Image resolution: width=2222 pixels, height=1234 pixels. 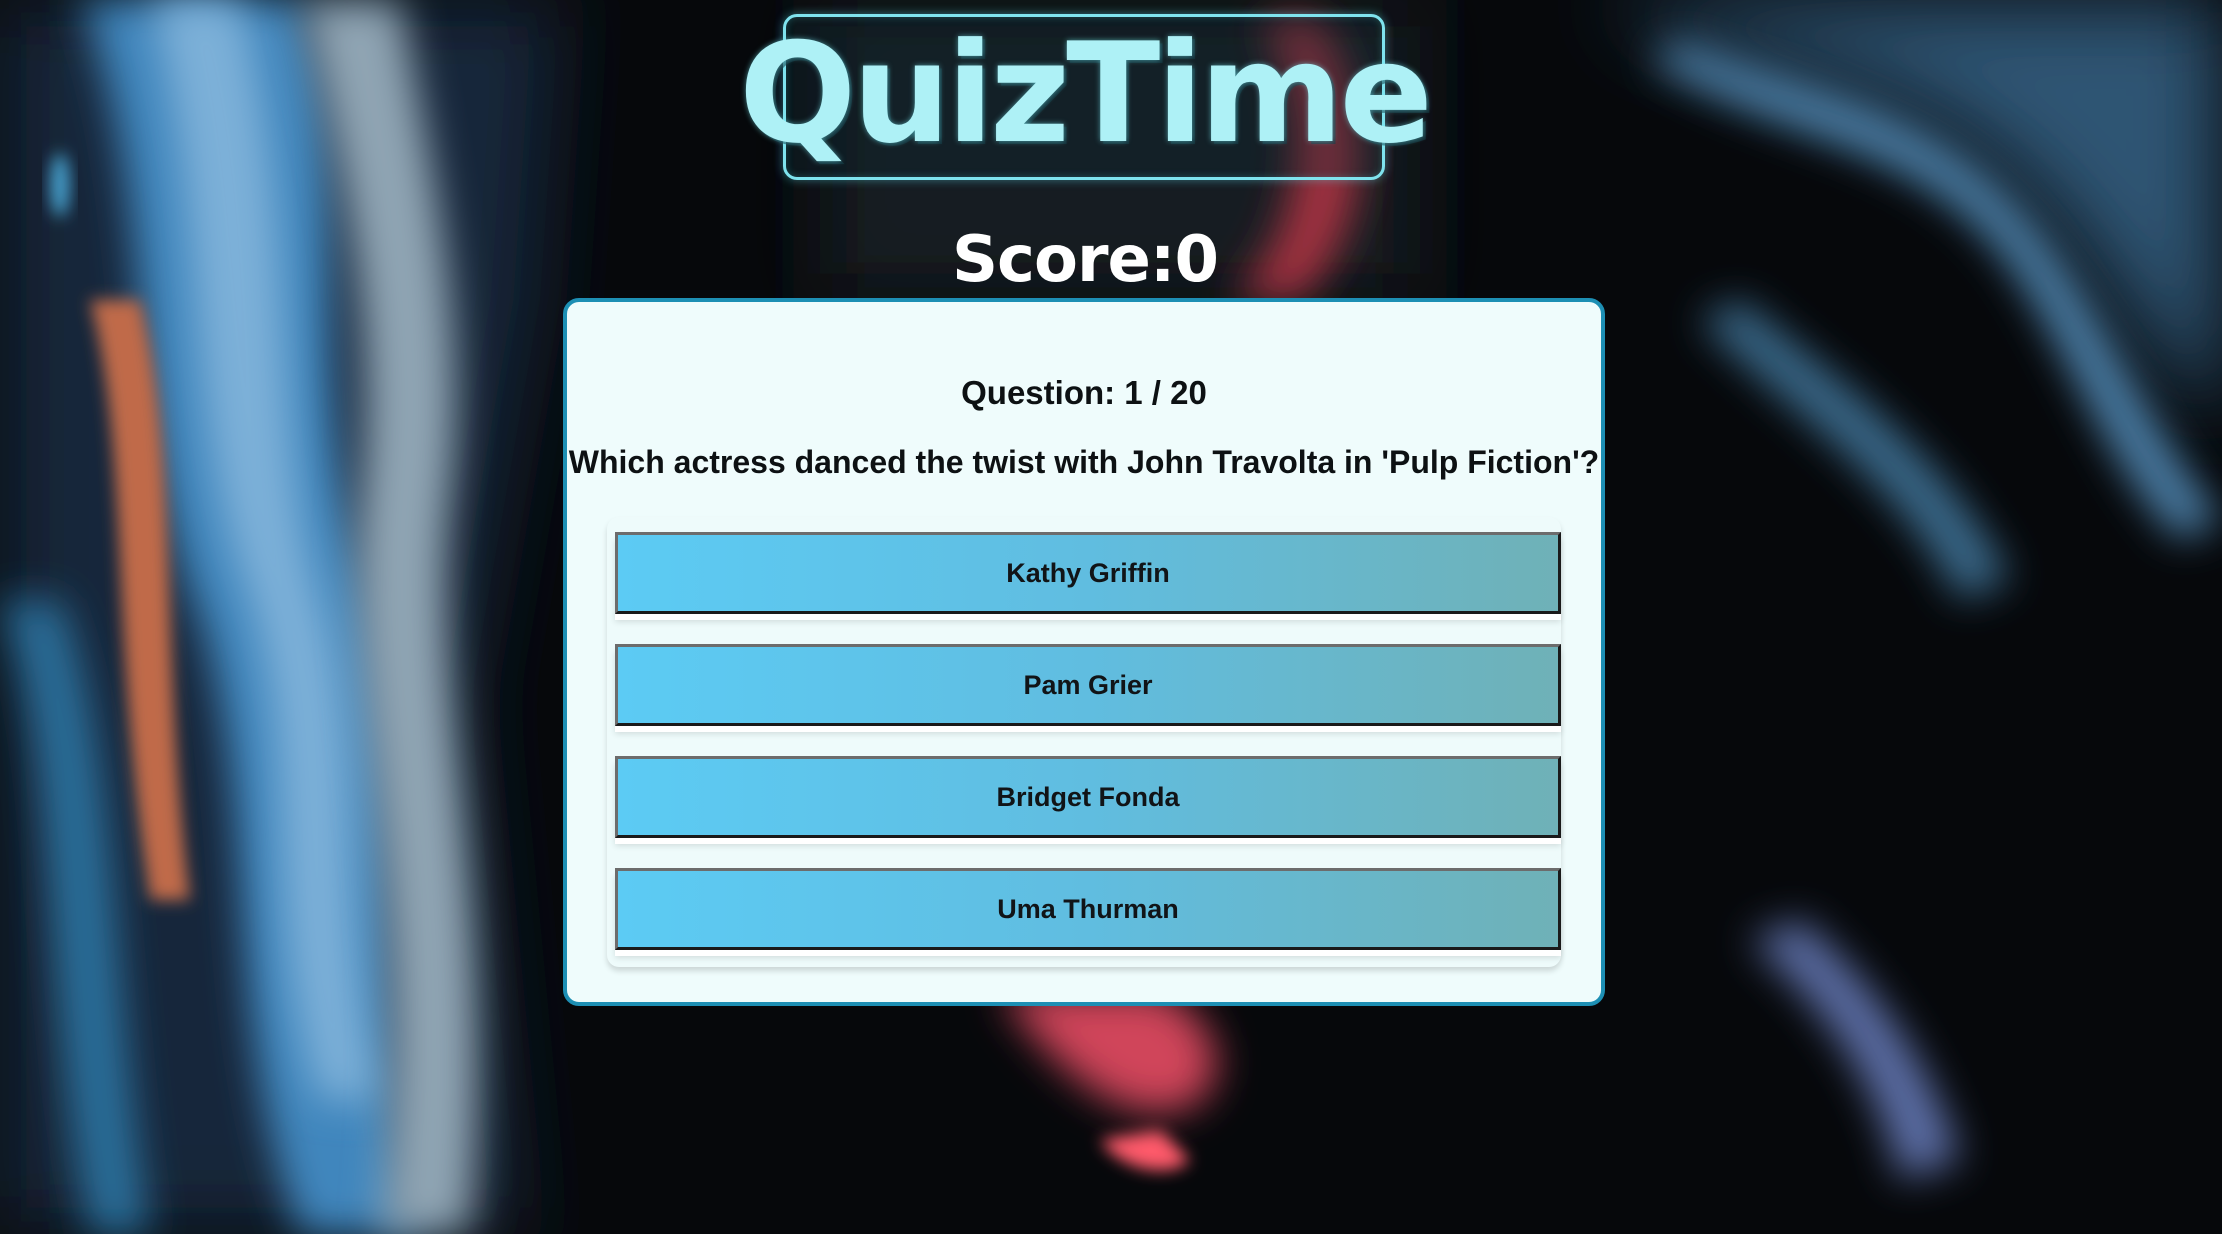 What do you see at coordinates (1088, 685) in the screenshot?
I see `answer-button-2: Pam Grier` at bounding box center [1088, 685].